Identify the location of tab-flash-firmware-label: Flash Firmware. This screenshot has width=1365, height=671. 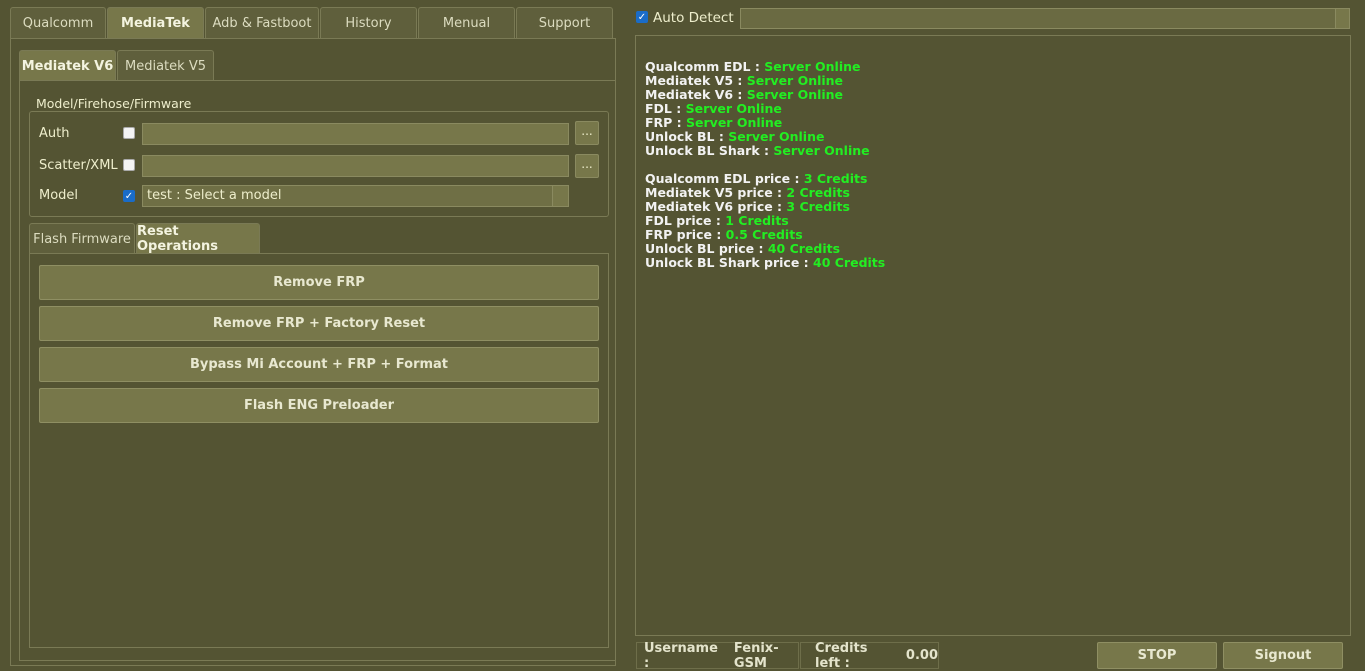
(82, 239).